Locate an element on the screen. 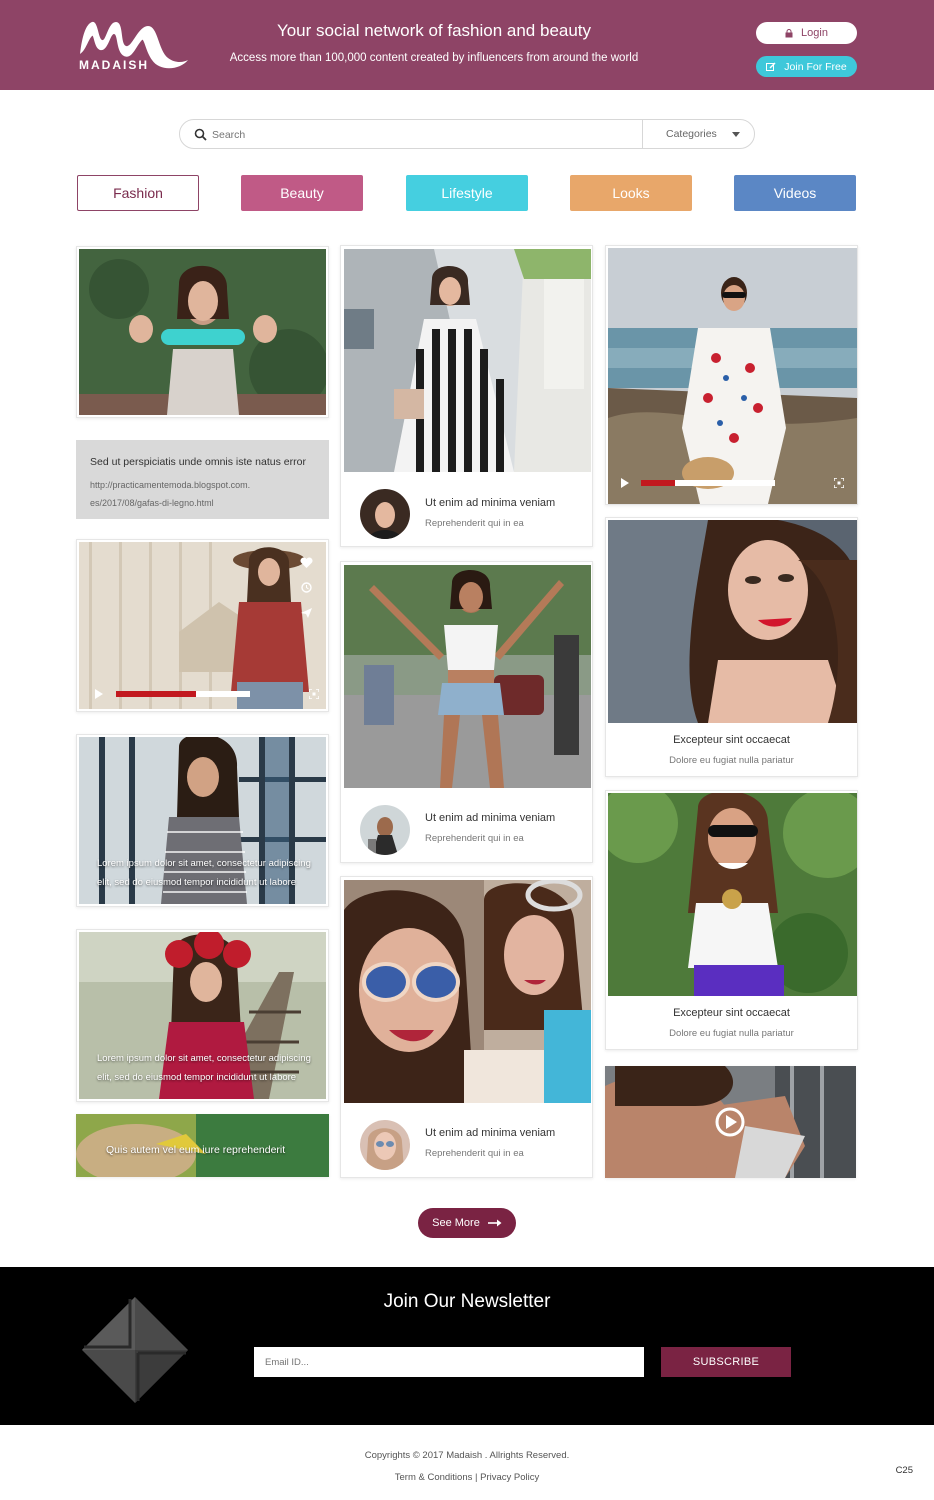 This screenshot has height=1500, width=934. see-more-button: See More is located at coordinates (467, 1223).